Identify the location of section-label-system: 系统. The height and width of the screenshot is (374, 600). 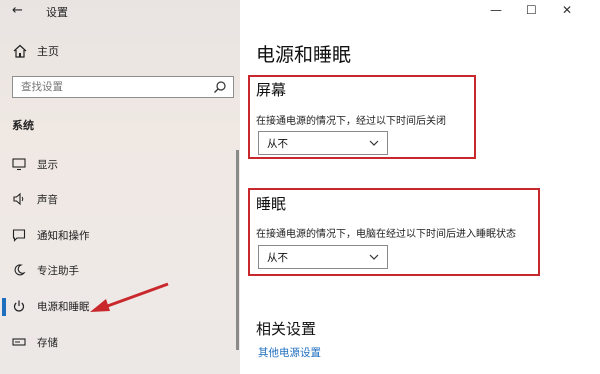
(23, 125).